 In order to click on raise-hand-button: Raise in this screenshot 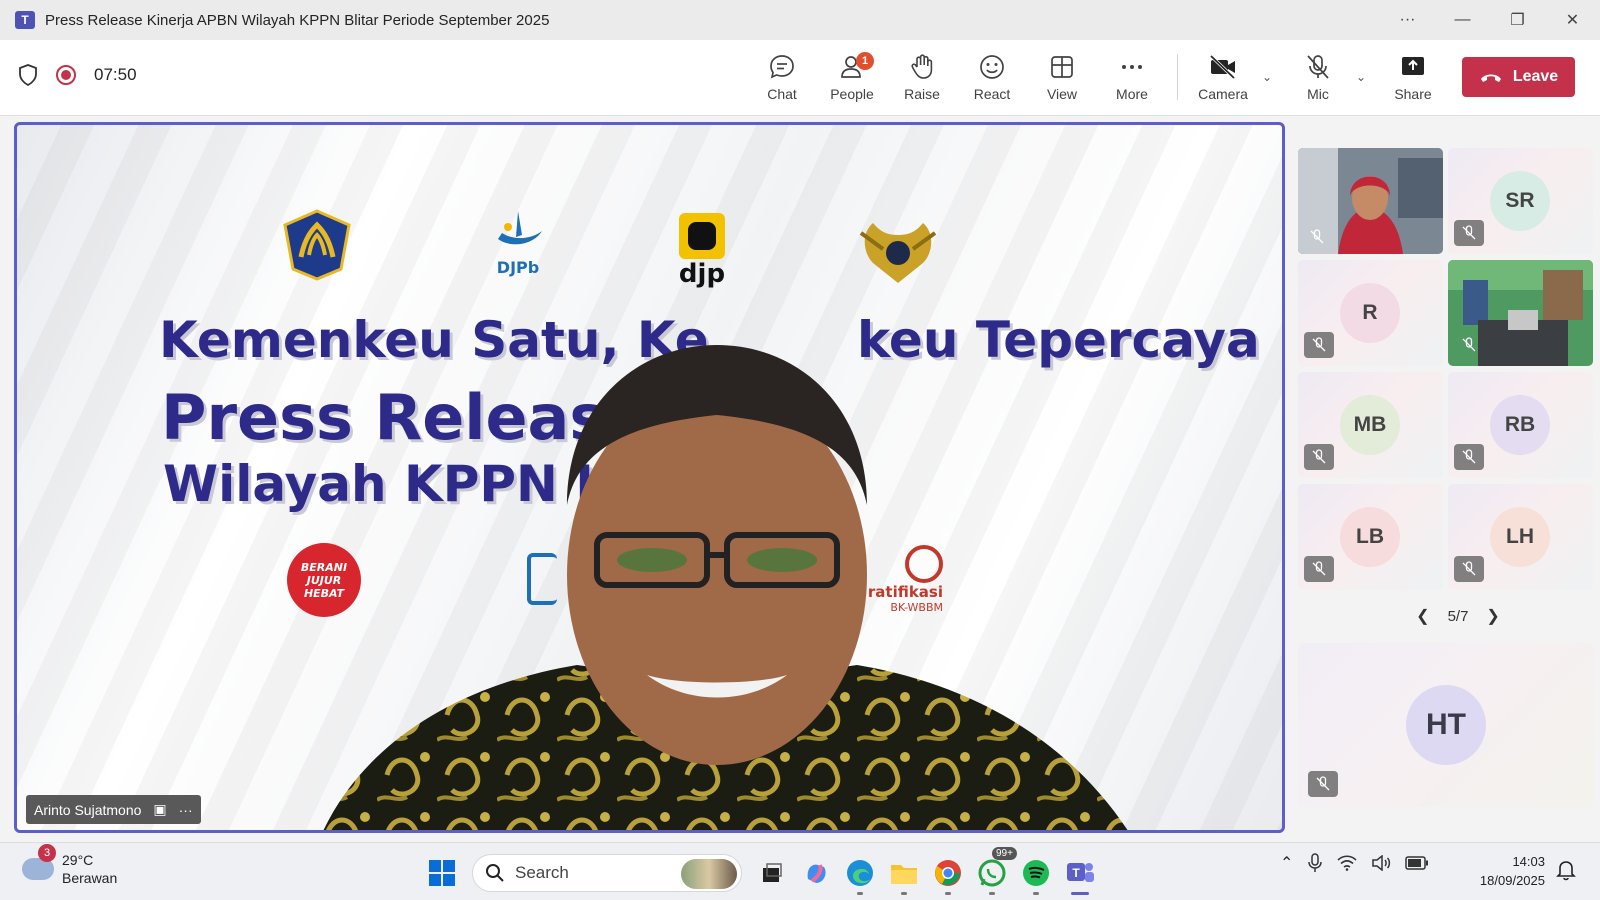, I will do `click(922, 76)`.